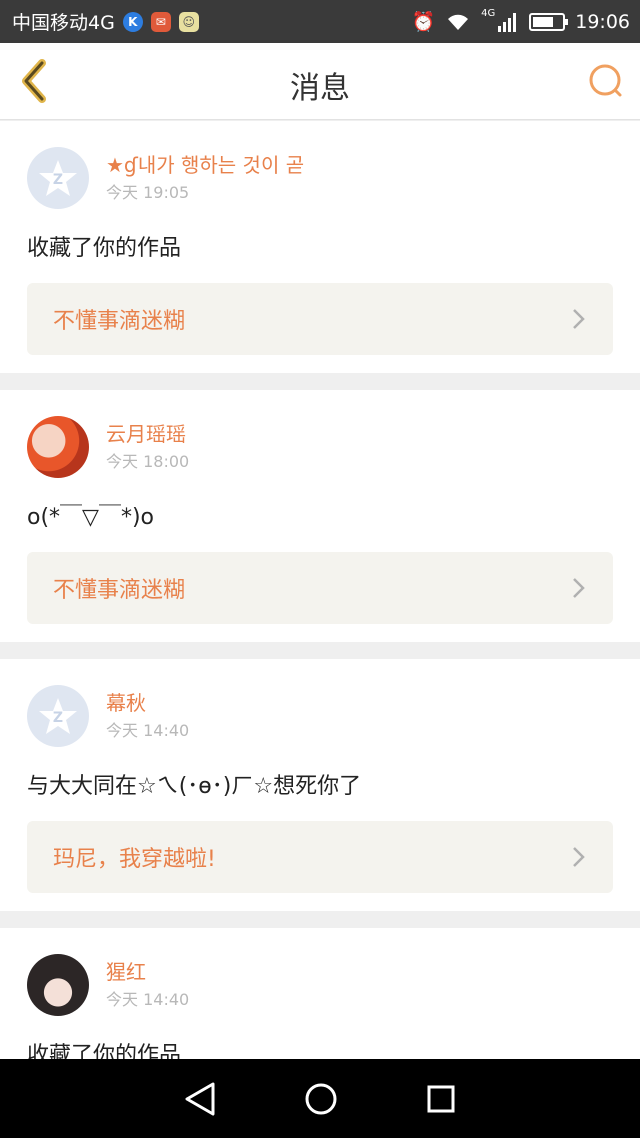 The image size is (640, 1138). I want to click on message-time: 今天 19:05, so click(148, 192).